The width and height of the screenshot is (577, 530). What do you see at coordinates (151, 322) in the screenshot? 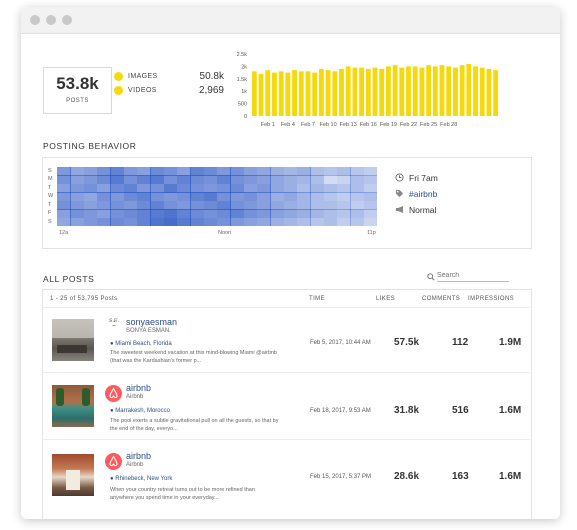
I see `post-username: sonyaesman` at bounding box center [151, 322].